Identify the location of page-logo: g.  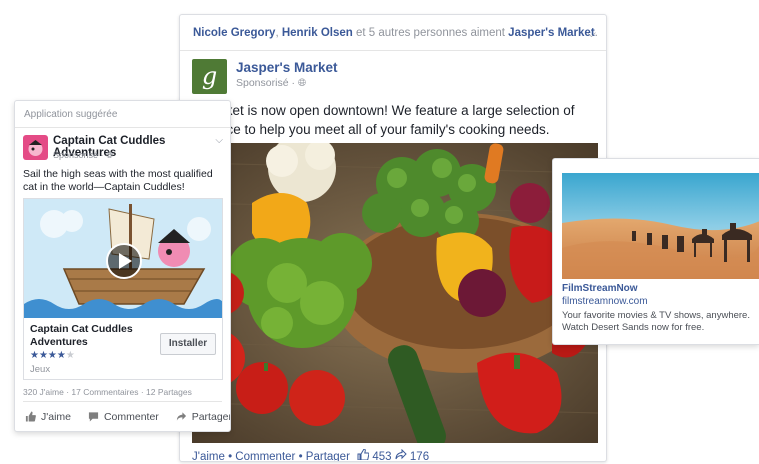
(209, 76).